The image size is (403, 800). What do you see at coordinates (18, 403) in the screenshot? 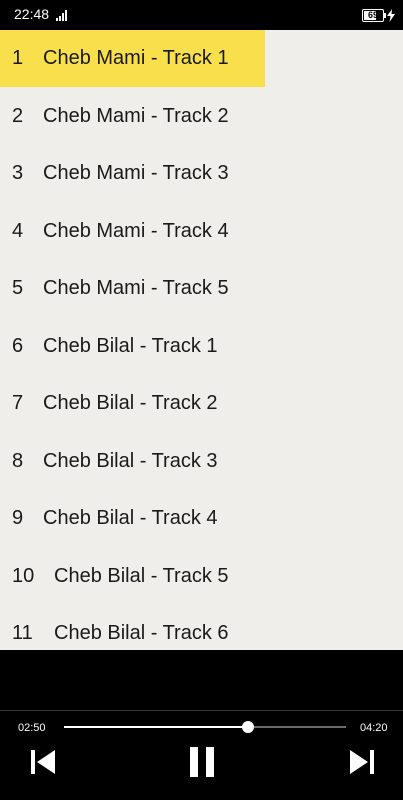
I see `track-number: 7` at bounding box center [18, 403].